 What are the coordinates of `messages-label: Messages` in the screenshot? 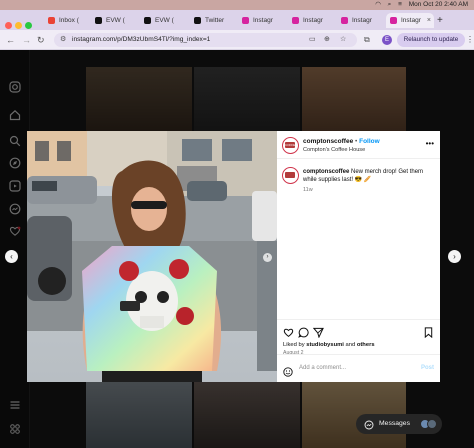 It's located at (394, 423).